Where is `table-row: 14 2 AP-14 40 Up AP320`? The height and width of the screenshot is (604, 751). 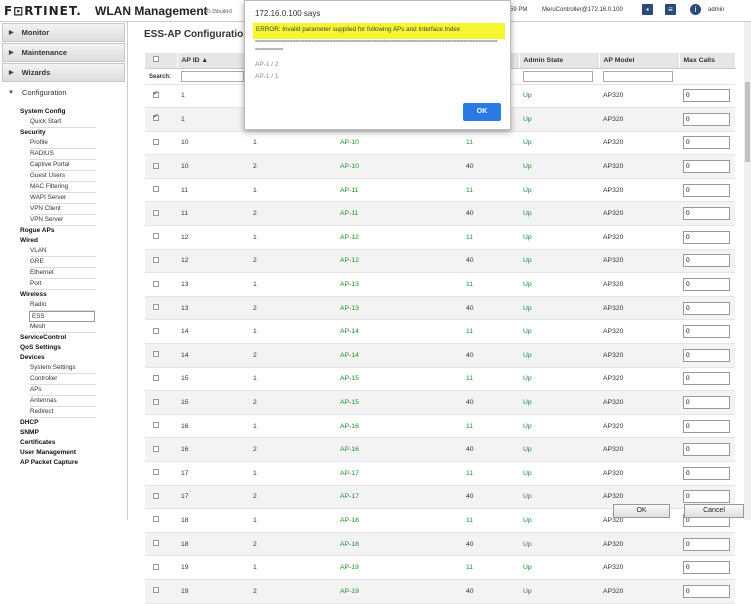
table-row: 14 2 AP-14 40 Up AP320 is located at coordinates (440, 355).